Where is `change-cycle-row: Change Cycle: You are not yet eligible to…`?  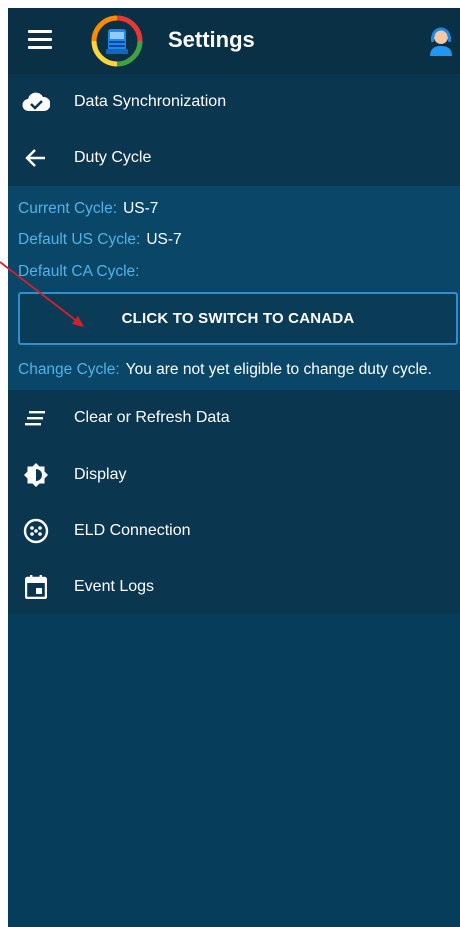
change-cycle-row: Change Cycle: You are not yet eligible to… is located at coordinates (225, 370).